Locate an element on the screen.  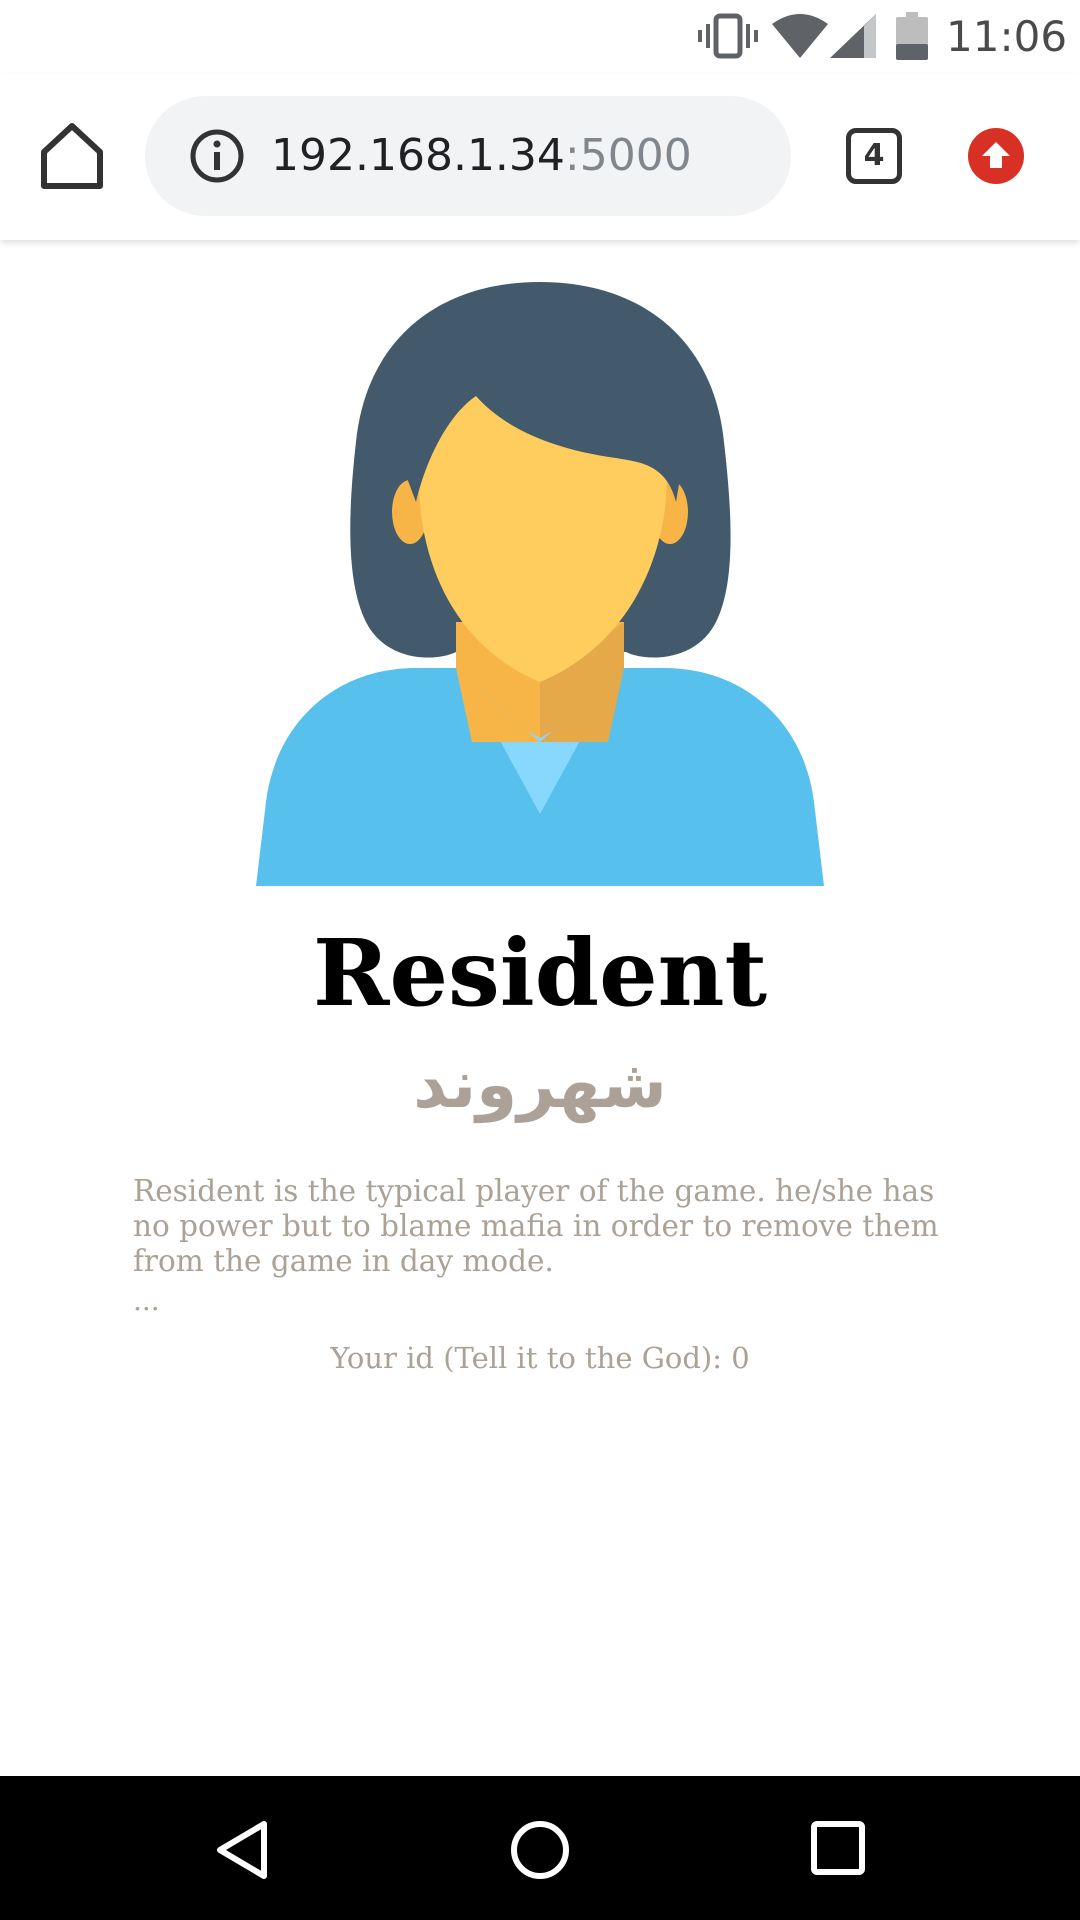
update-icon is located at coordinates (996, 156).